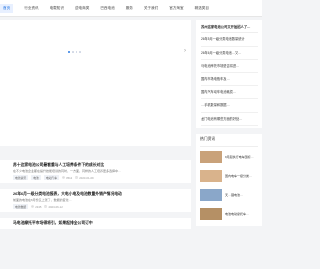 This screenshot has height=269, width=320. Describe the element at coordinates (229, 40) in the screenshot. I see `sidebar-item: 26年5月一级分类电池数量统计` at that location.